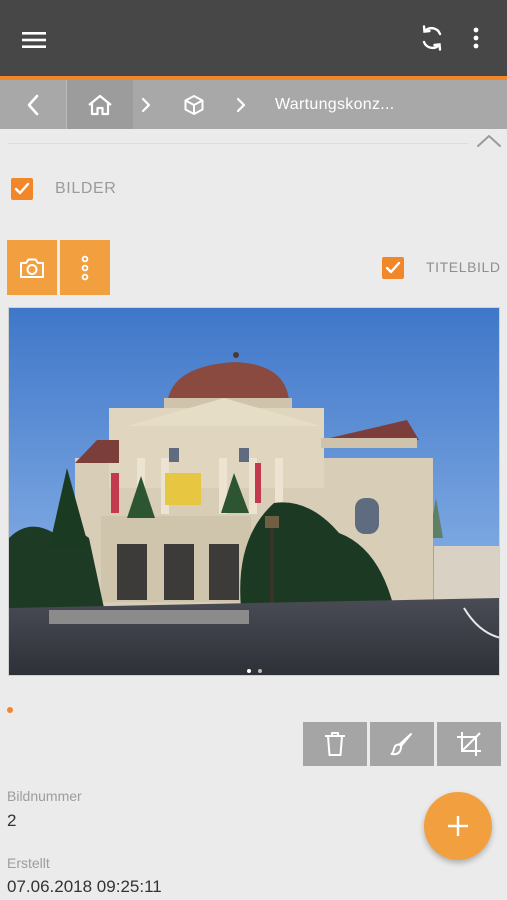  What do you see at coordinates (463, 267) in the screenshot?
I see `titelbild-label: TITELBILD` at bounding box center [463, 267].